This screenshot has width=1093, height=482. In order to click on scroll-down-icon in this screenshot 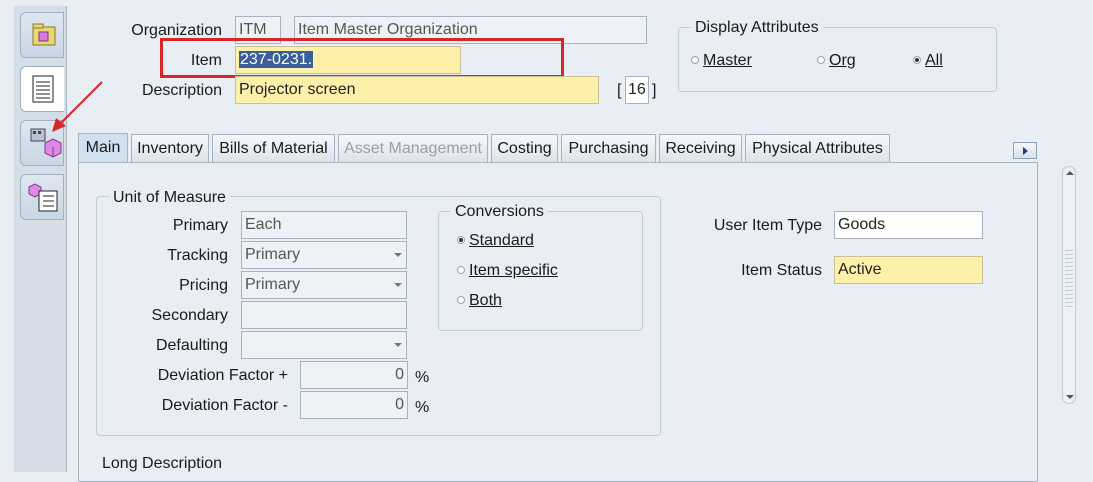, I will do `click(1070, 397)`.